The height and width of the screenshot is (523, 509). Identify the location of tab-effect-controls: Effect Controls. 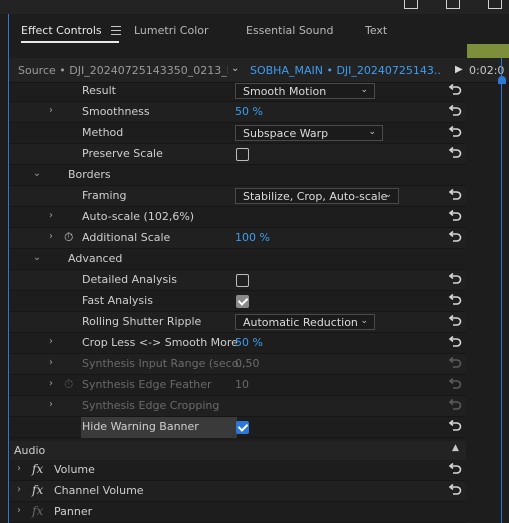
(61, 30).